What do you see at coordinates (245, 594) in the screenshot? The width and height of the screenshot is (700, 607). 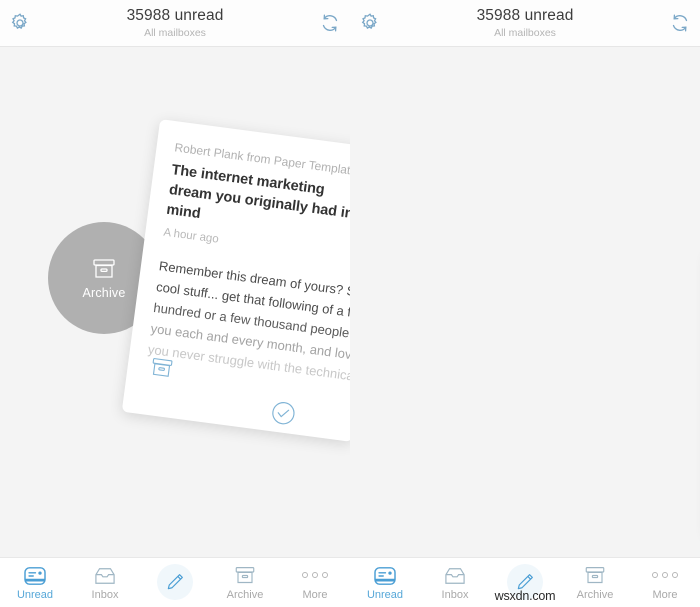 I see `tab-archive-label: Archive` at bounding box center [245, 594].